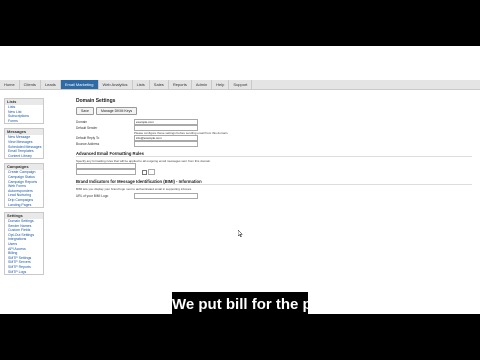 This screenshot has width=480, height=360. I want to click on nav-tab: Reports, so click(180, 84).